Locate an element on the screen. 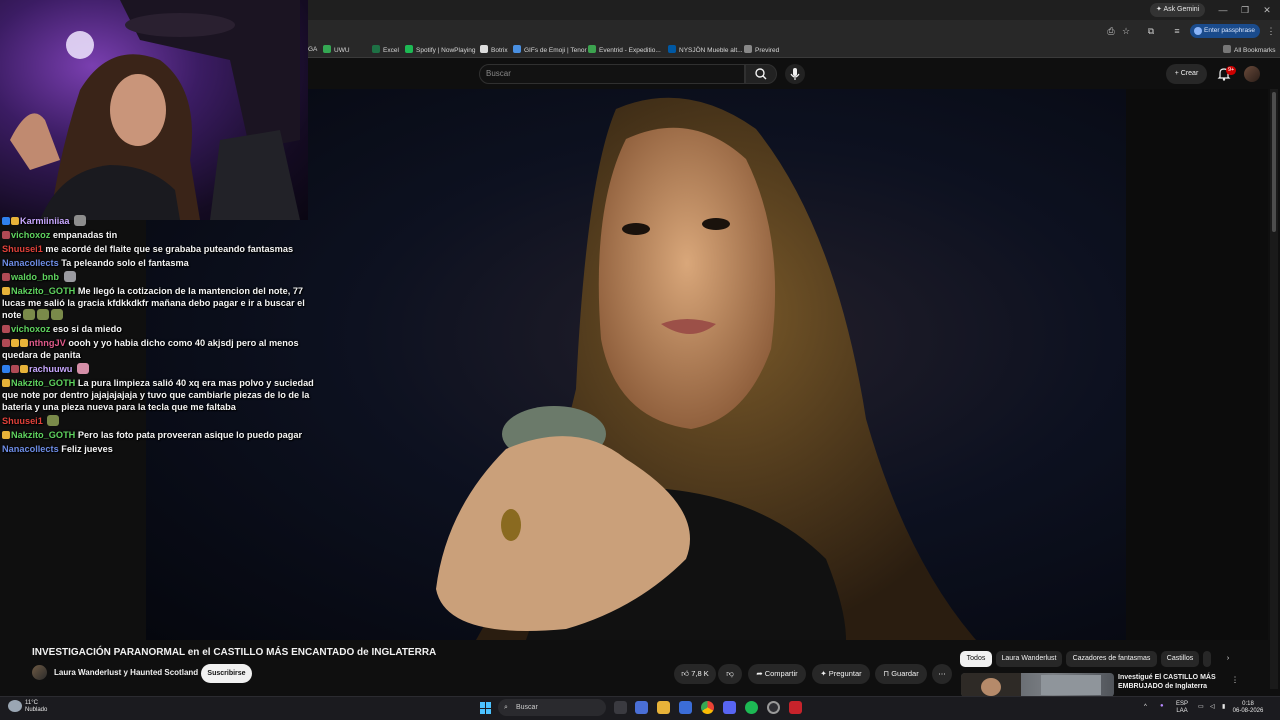  youtube-search-input: Buscar is located at coordinates (612, 74).